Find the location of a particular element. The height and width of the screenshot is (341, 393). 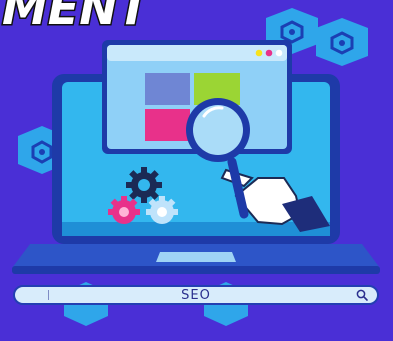

gear-icon is located at coordinates (144, 185).